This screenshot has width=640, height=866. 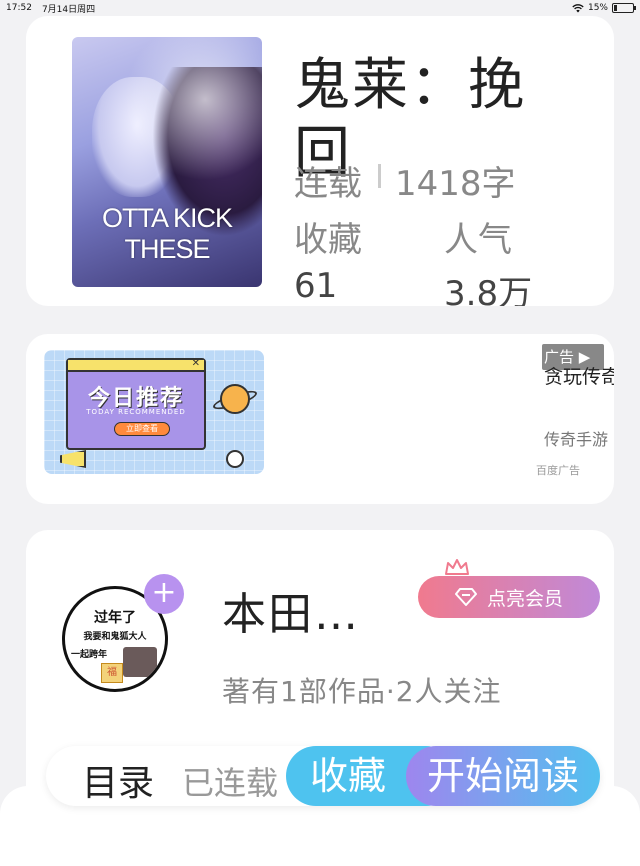 I want to click on book-stats: 连载 1418字 收藏 人气 61 3.8万, so click(x=444, y=231).